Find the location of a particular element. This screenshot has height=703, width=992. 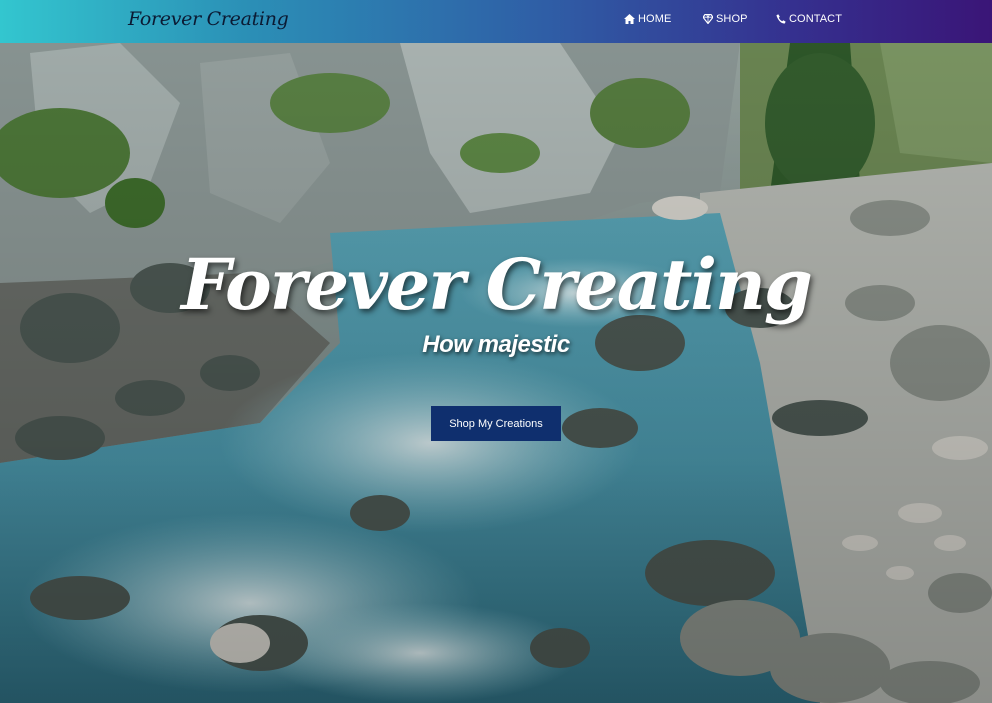

shop-my-creations-button: Shop My Creations is located at coordinates (496, 423).